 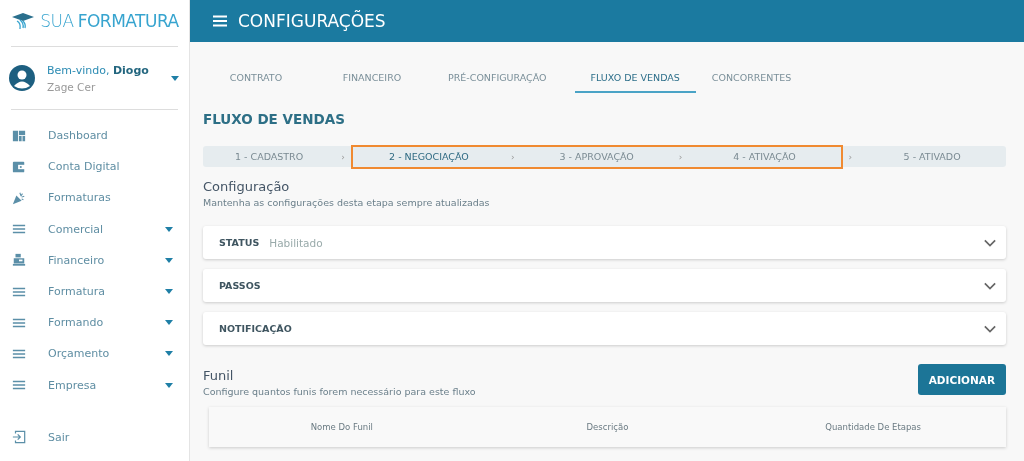 I want to click on section-description: Configure quantos funis forem necessário para este fluxo, so click(x=340, y=391).